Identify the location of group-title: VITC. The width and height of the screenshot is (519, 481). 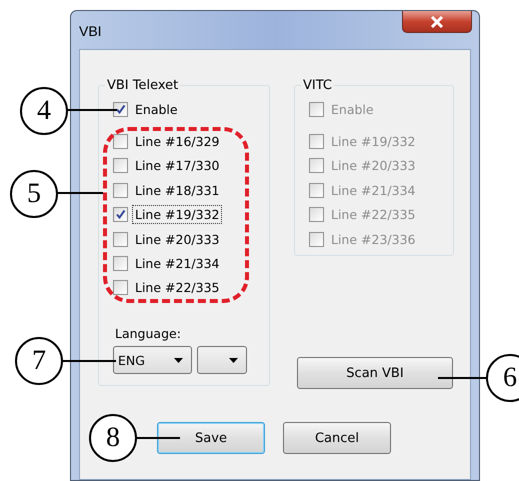
(317, 85).